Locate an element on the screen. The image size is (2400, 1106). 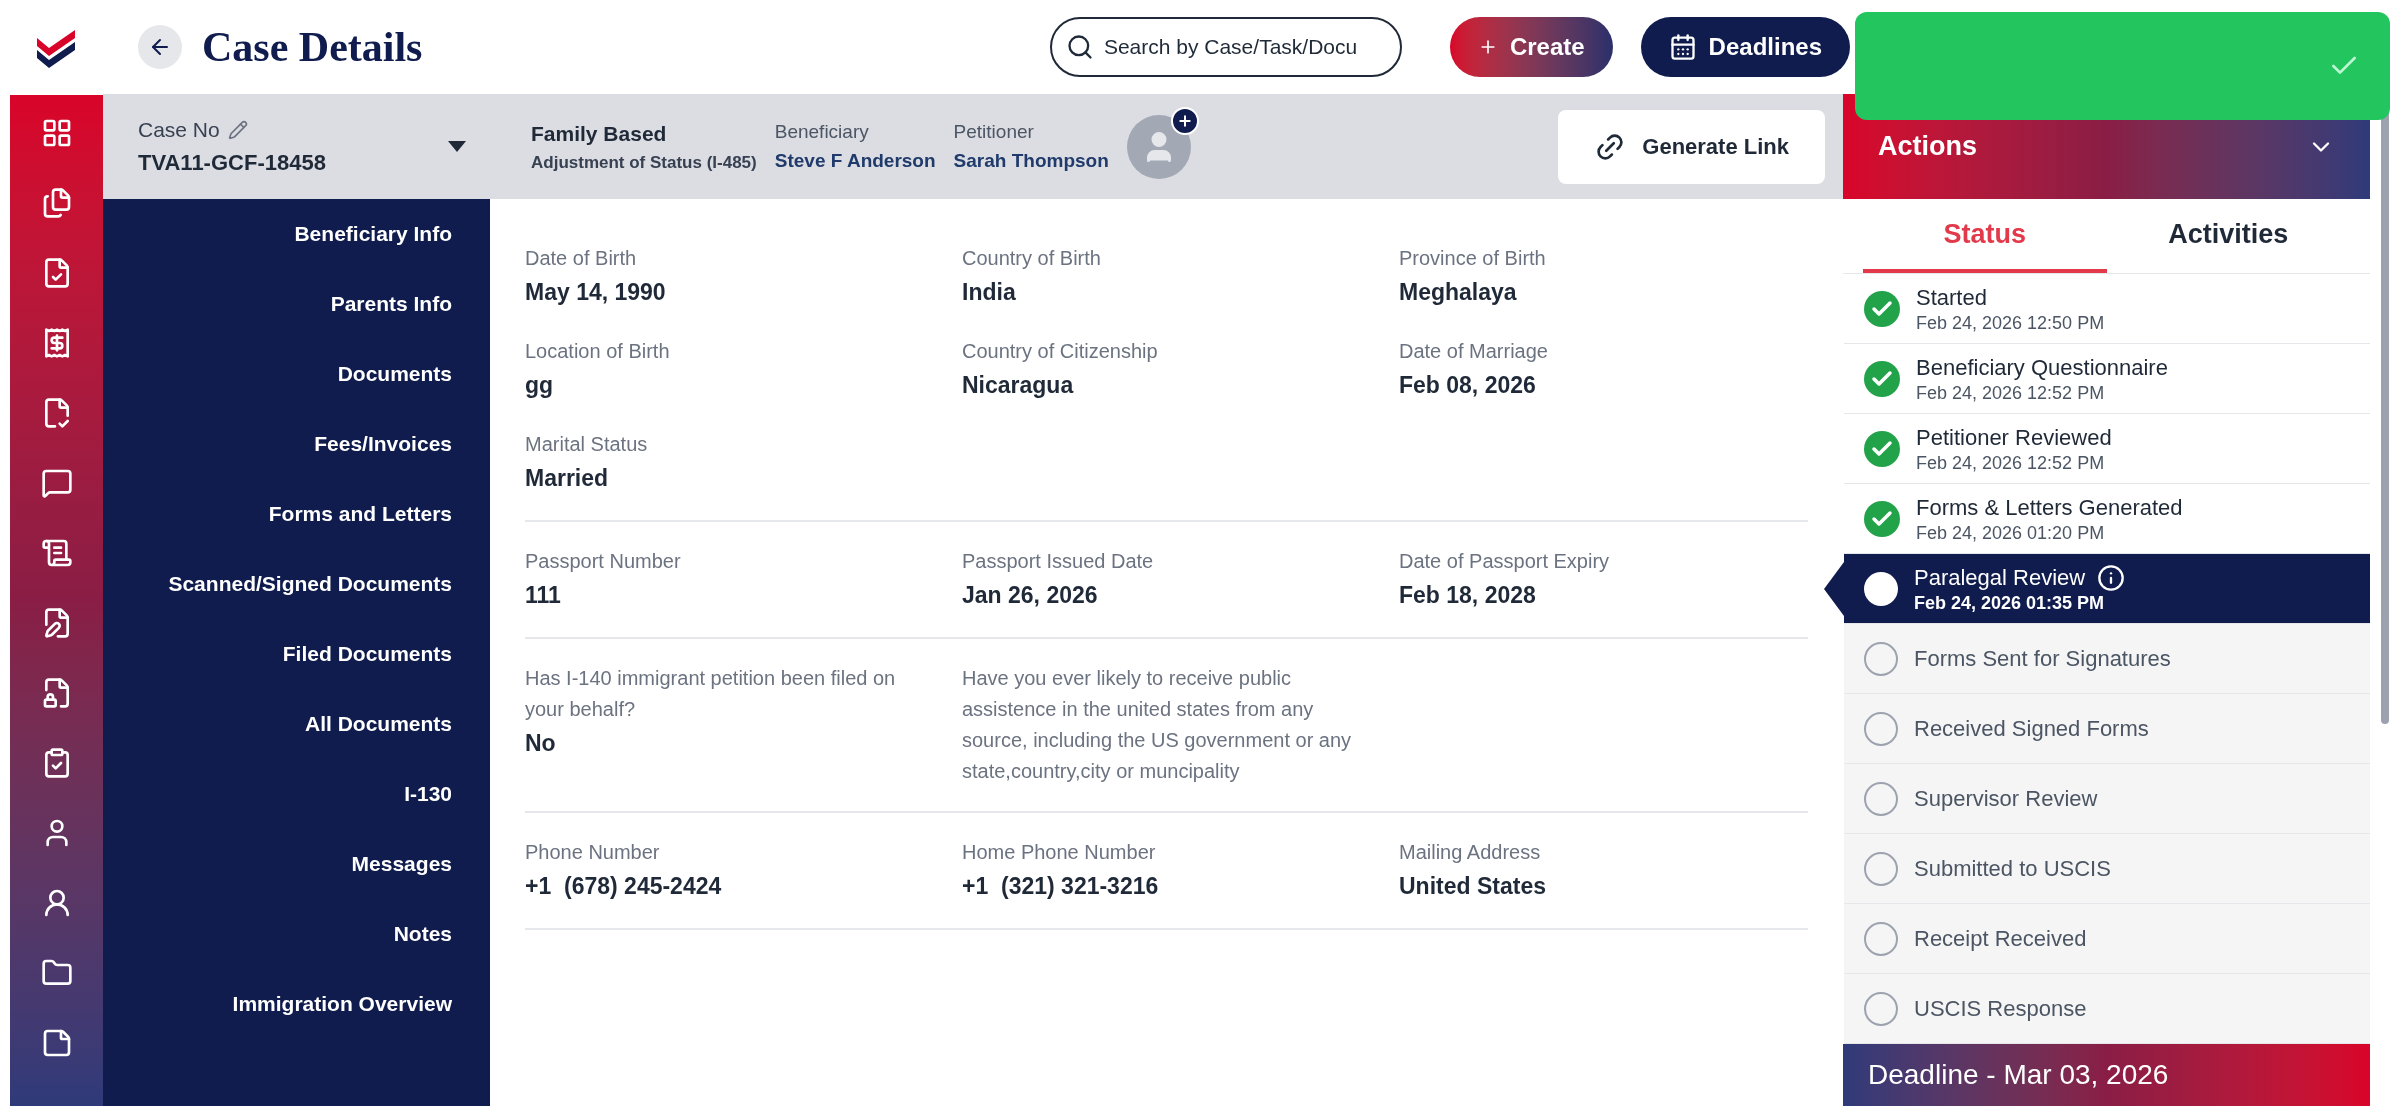
status-item: Receipt Received is located at coordinates (2107, 939).